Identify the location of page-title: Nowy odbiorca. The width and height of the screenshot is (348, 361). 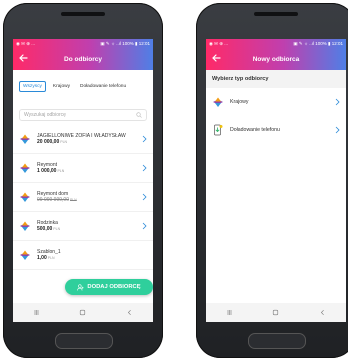
(276, 59).